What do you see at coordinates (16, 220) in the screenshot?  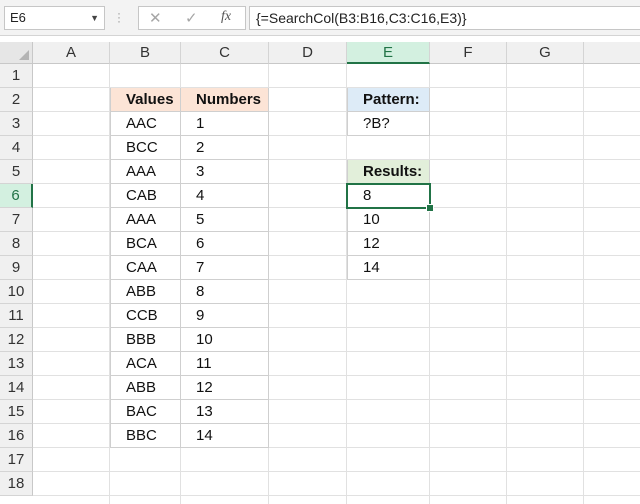 I see `row-header-7: 7` at bounding box center [16, 220].